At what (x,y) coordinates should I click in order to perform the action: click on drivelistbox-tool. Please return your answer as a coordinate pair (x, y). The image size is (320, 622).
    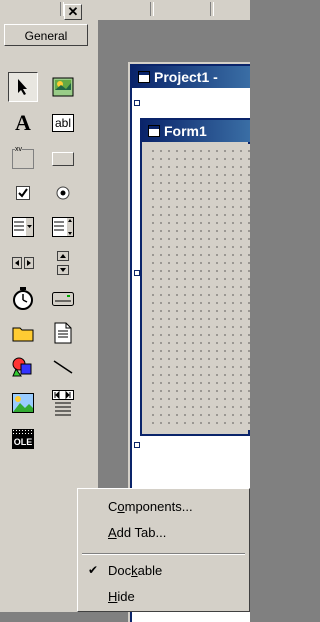
    Looking at the image, I should click on (63, 299).